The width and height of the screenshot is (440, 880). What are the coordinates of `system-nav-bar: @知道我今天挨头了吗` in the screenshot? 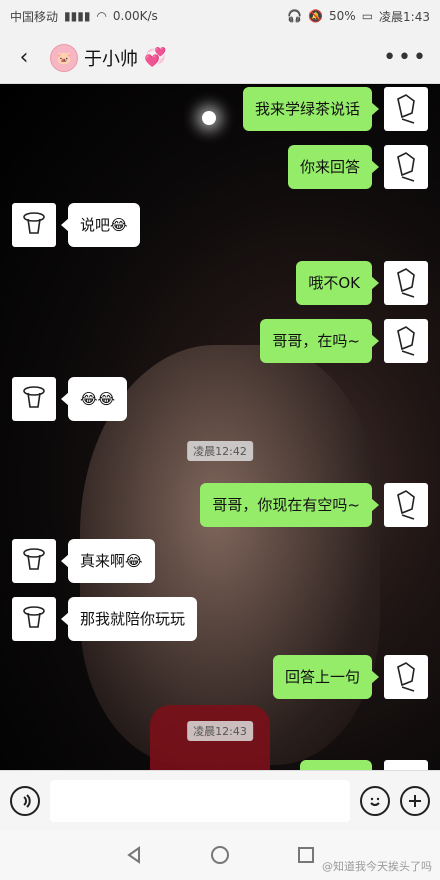 It's located at (220, 855).